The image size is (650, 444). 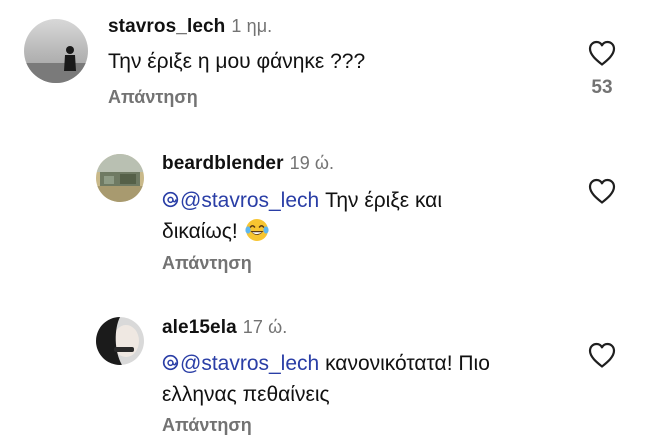 I want to click on comment-text: Την έριξε η μου φάνηκε ???, so click(x=237, y=61).